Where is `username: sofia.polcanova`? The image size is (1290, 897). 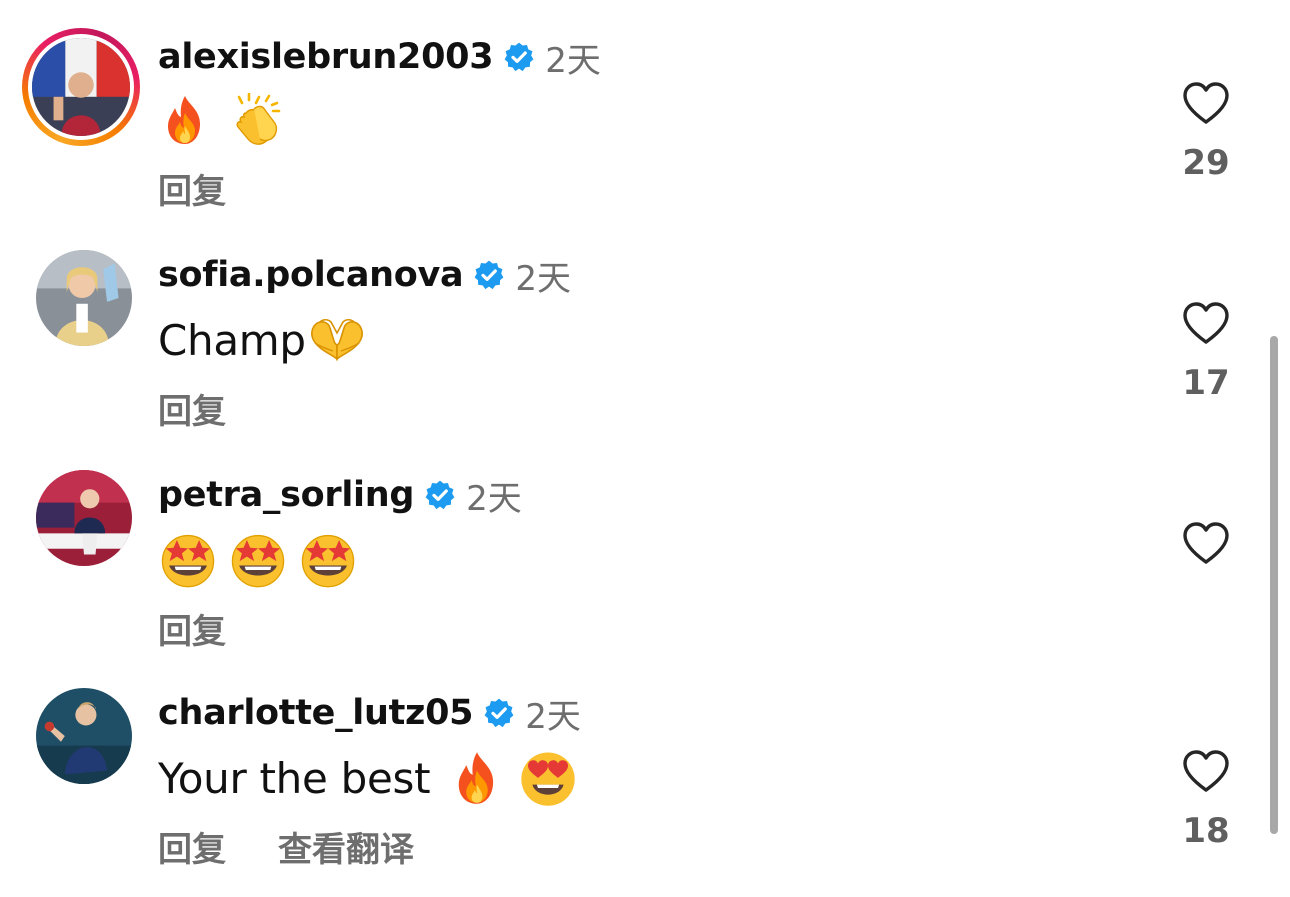
username: sofia.polcanova is located at coordinates (311, 275).